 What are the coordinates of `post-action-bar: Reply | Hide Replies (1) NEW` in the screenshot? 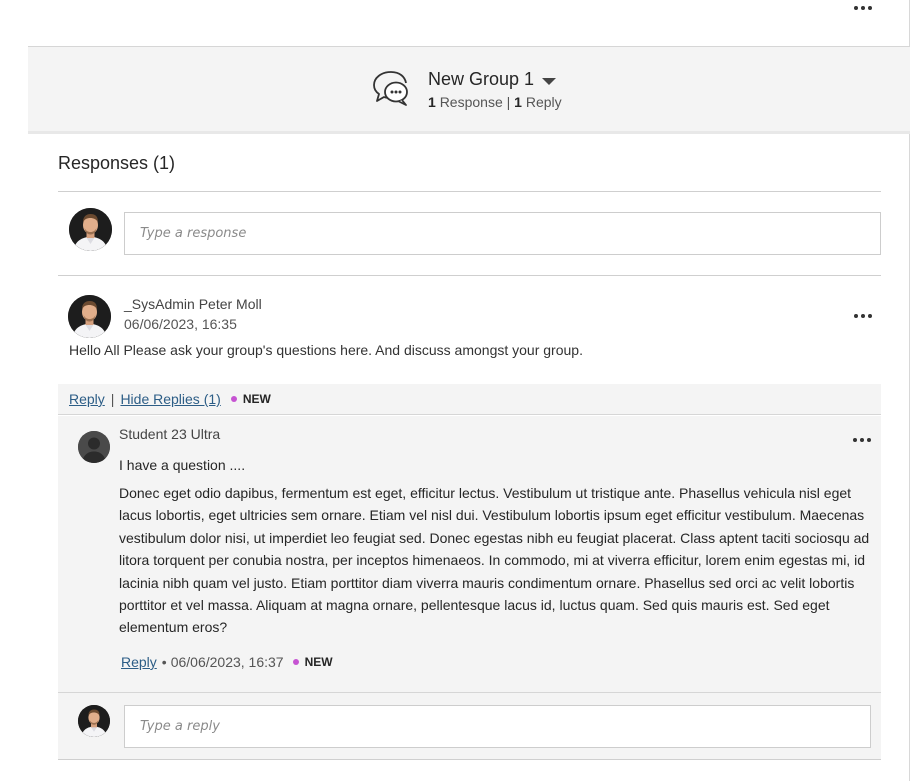 It's located at (469, 399).